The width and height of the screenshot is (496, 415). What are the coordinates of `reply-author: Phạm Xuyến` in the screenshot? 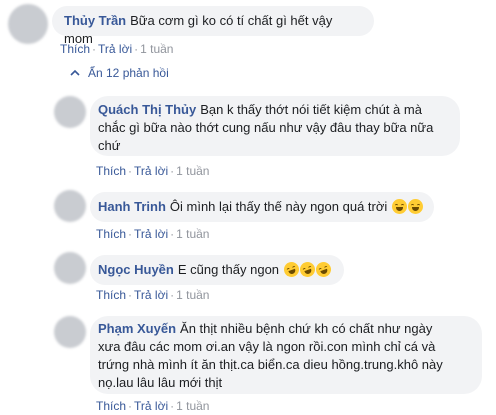 It's located at (137, 328).